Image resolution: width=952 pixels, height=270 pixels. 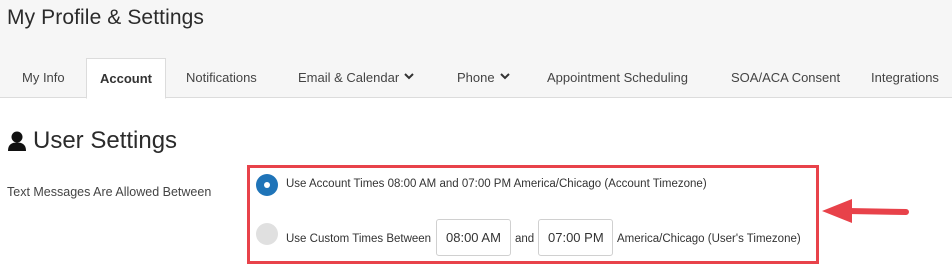 I want to click on arrow-icon, so click(x=865, y=211).